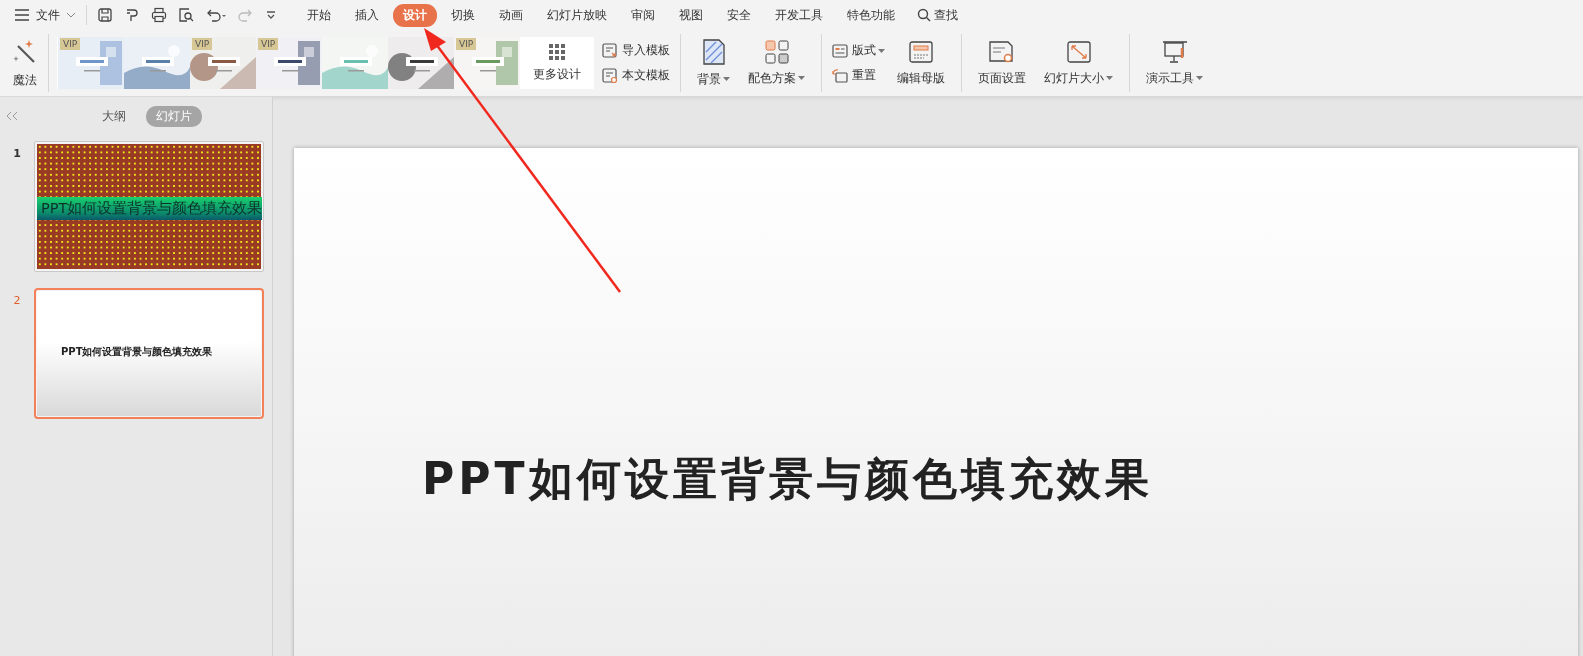 The height and width of the screenshot is (656, 1583). Describe the element at coordinates (776, 51) in the screenshot. I see `color-scheme-icon` at that location.